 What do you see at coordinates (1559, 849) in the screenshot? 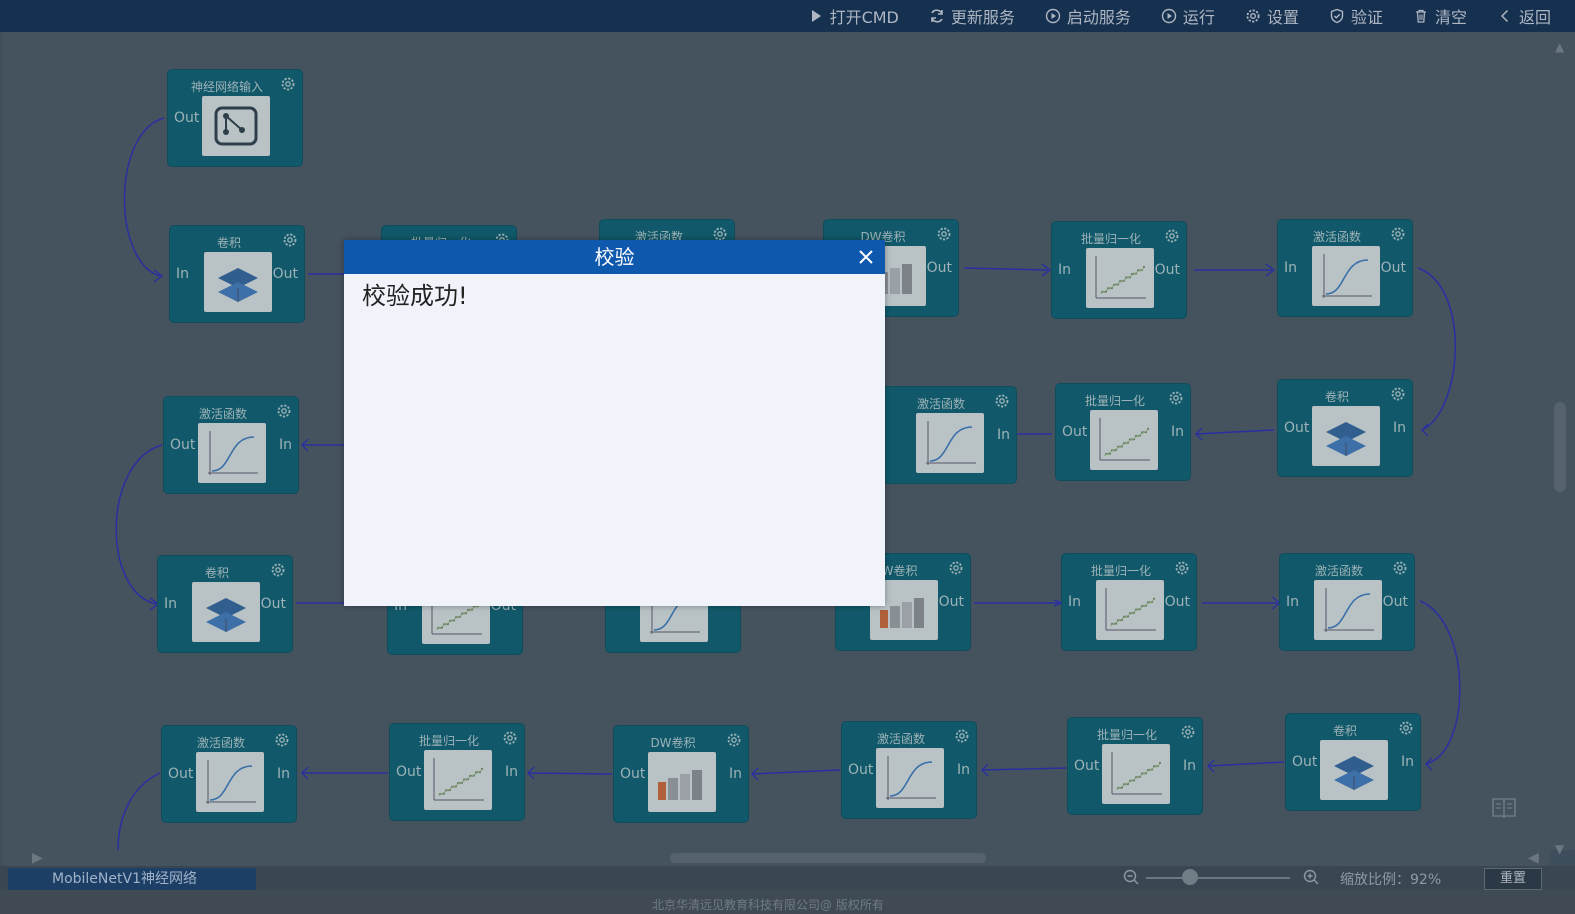
I see `scroll-down-icon: ▼` at bounding box center [1559, 849].